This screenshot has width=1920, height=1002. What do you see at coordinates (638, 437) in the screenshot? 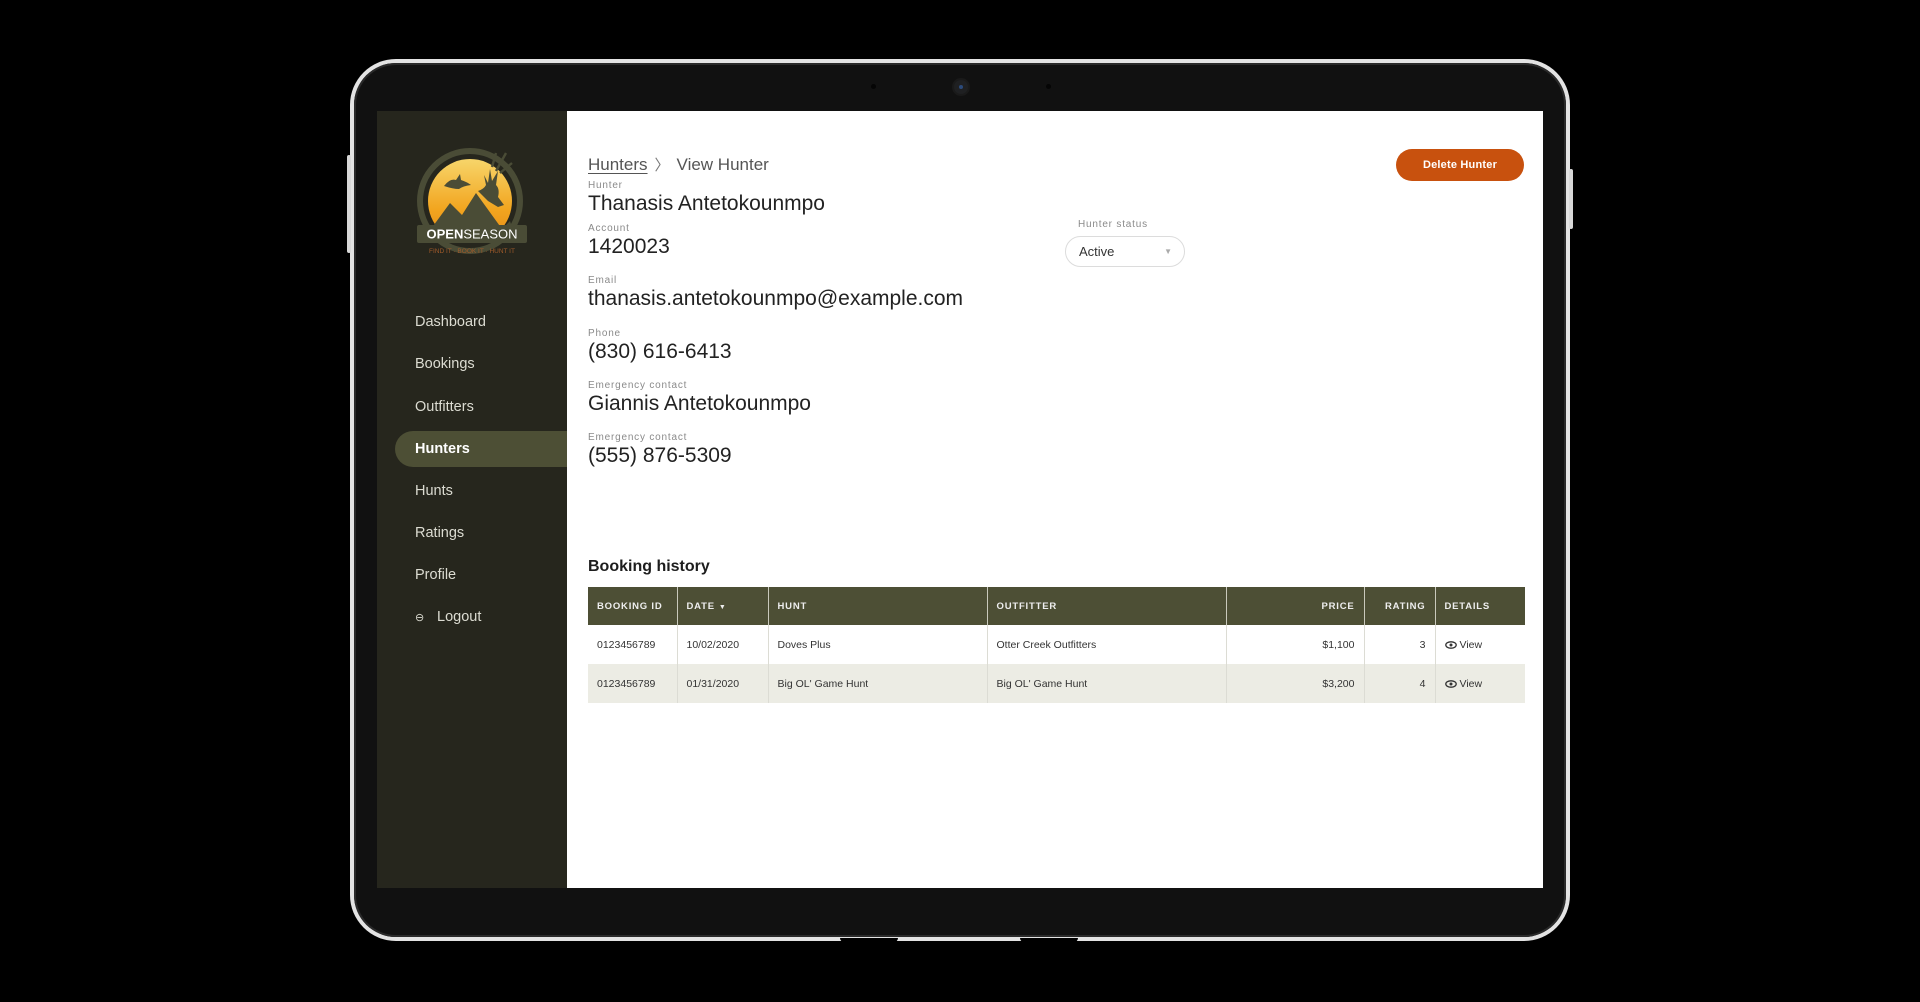
I see `emergency-contact-phone-label: Emergency contact` at bounding box center [638, 437].